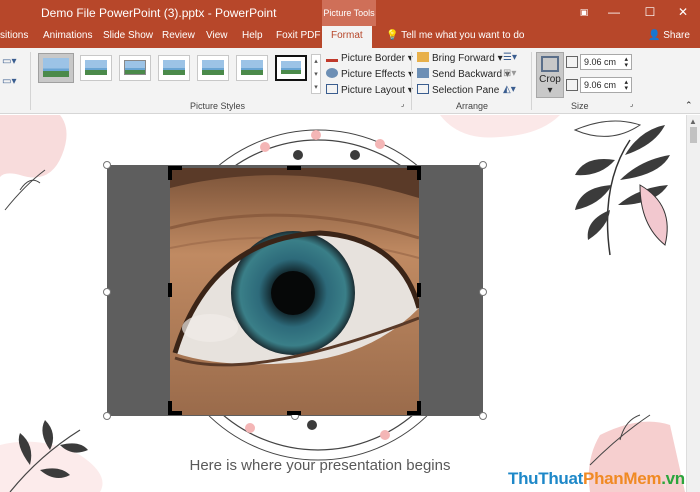 The height and width of the screenshot is (492, 700). What do you see at coordinates (423, 73) in the screenshot?
I see `send-backward-icon` at bounding box center [423, 73].